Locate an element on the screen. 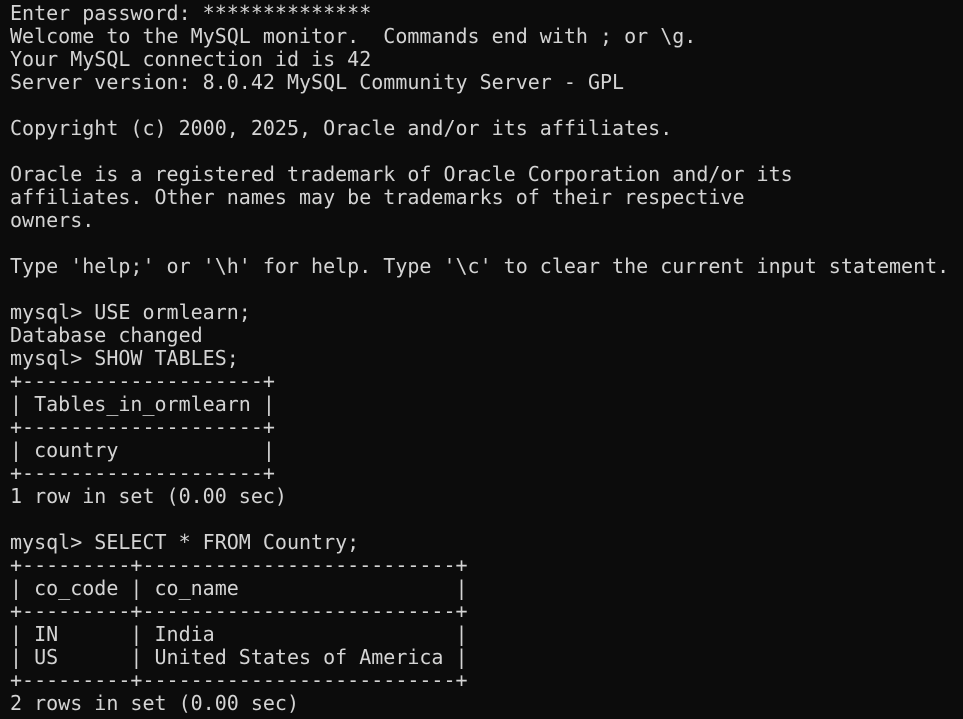 The height and width of the screenshot is (719, 963). country-row-in: | IN | India | is located at coordinates (239, 634).